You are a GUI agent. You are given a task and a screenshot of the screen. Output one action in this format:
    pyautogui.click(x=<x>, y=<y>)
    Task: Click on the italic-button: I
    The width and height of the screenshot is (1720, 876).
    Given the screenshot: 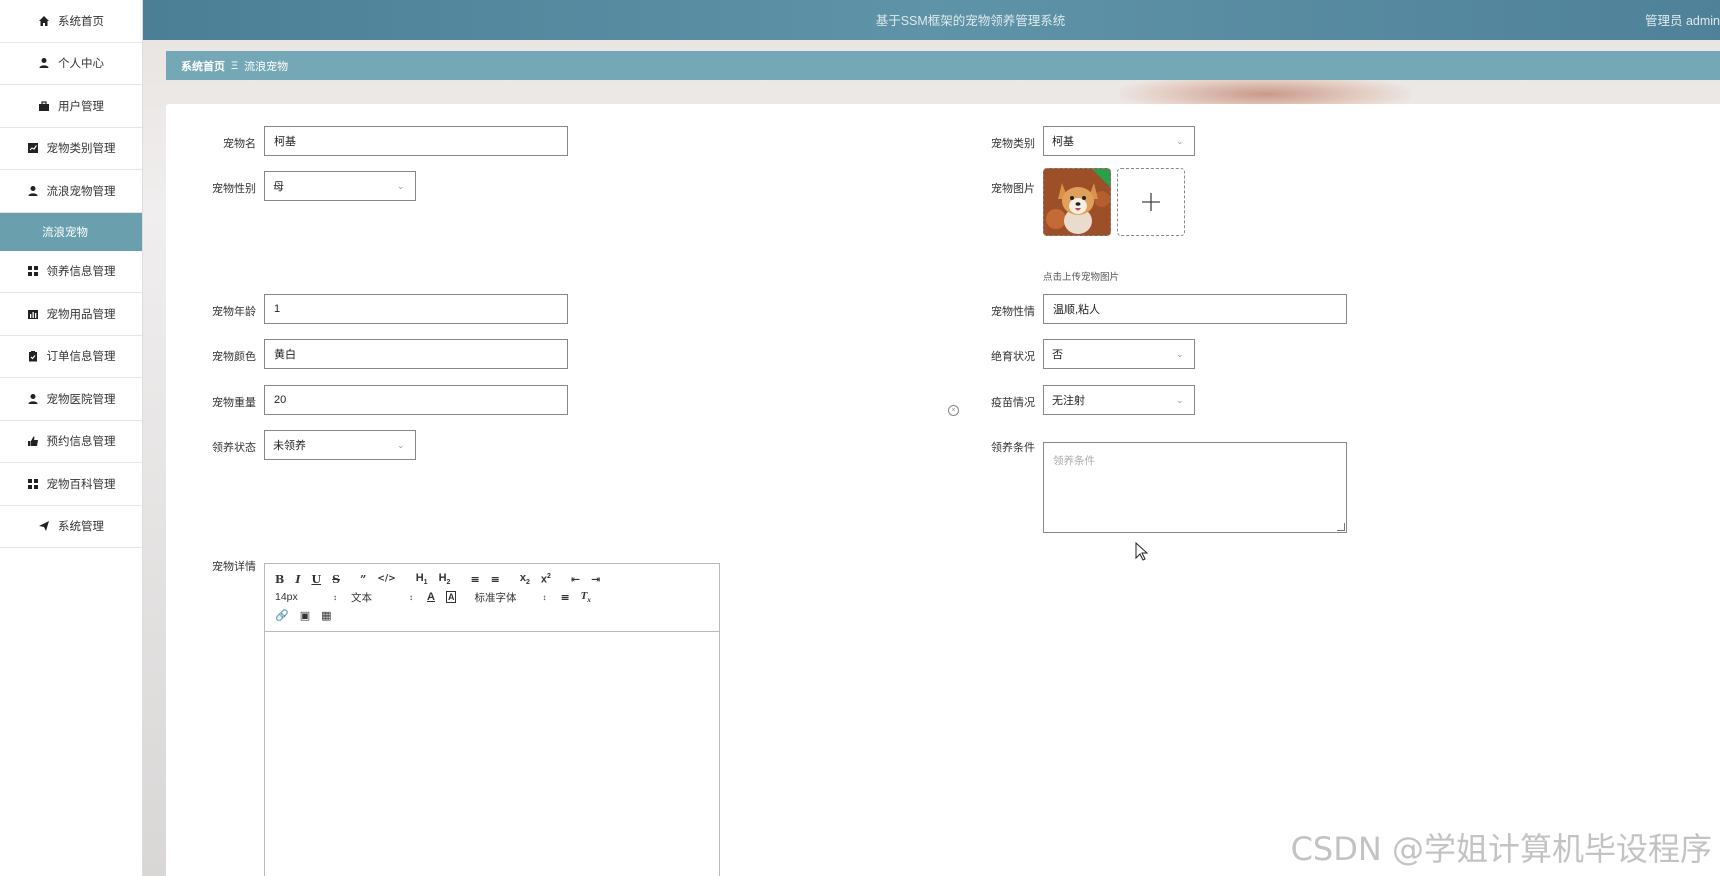 What is the action you would take?
    pyautogui.click(x=297, y=579)
    